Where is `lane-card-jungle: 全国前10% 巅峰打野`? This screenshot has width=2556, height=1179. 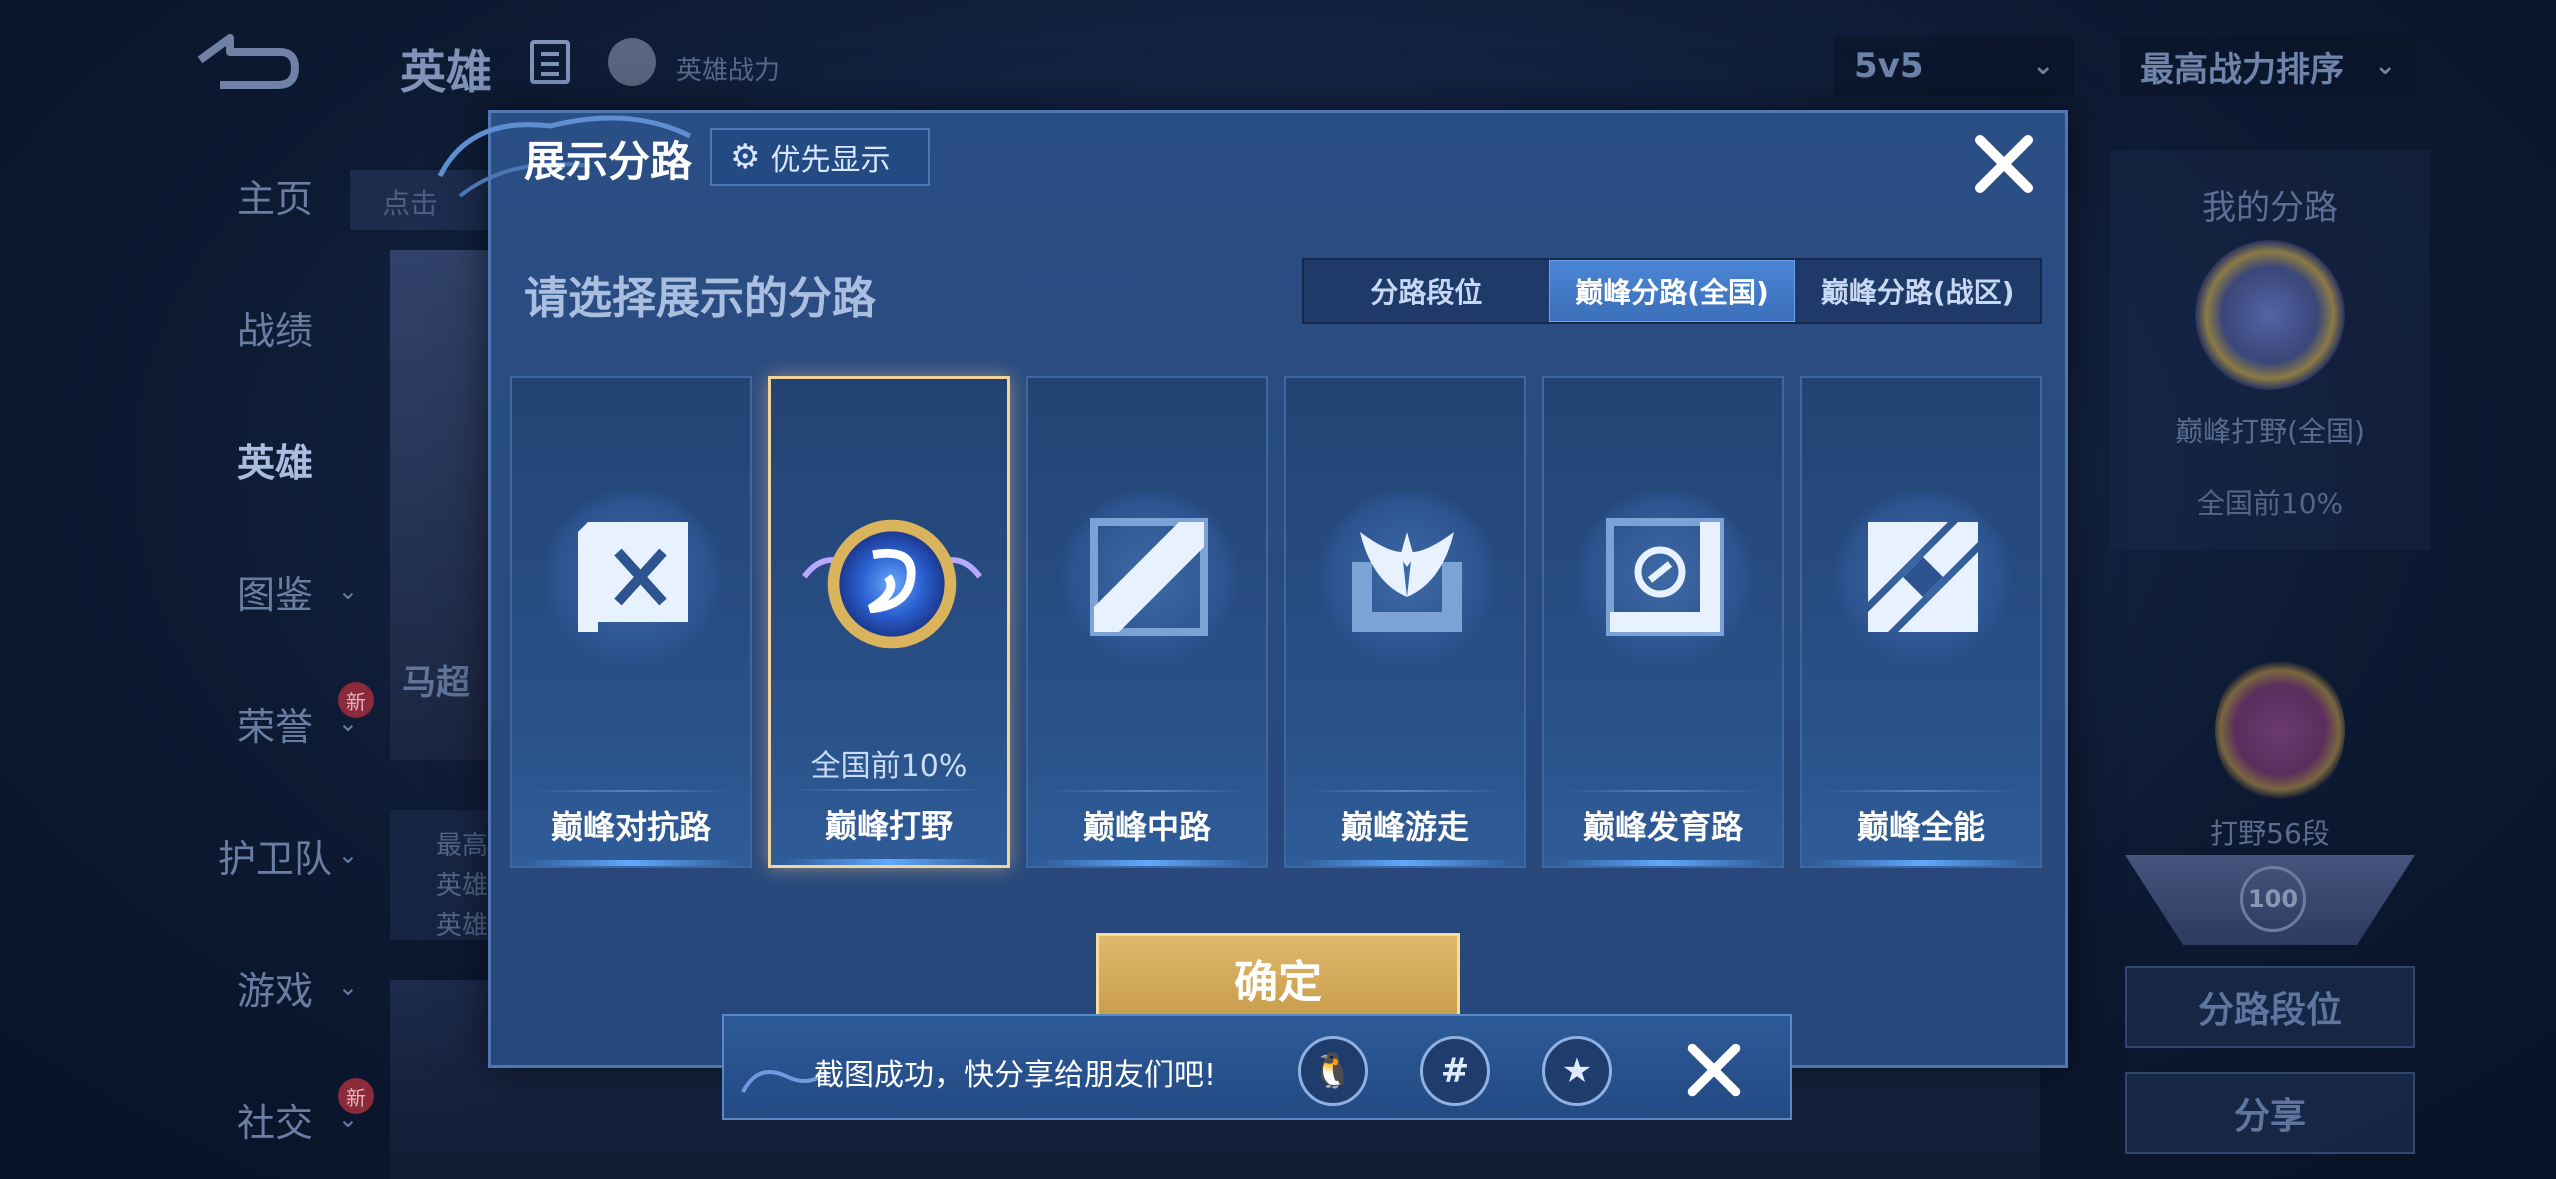
lane-card-jungle: 全国前10% 巅峰打野 is located at coordinates (889, 622).